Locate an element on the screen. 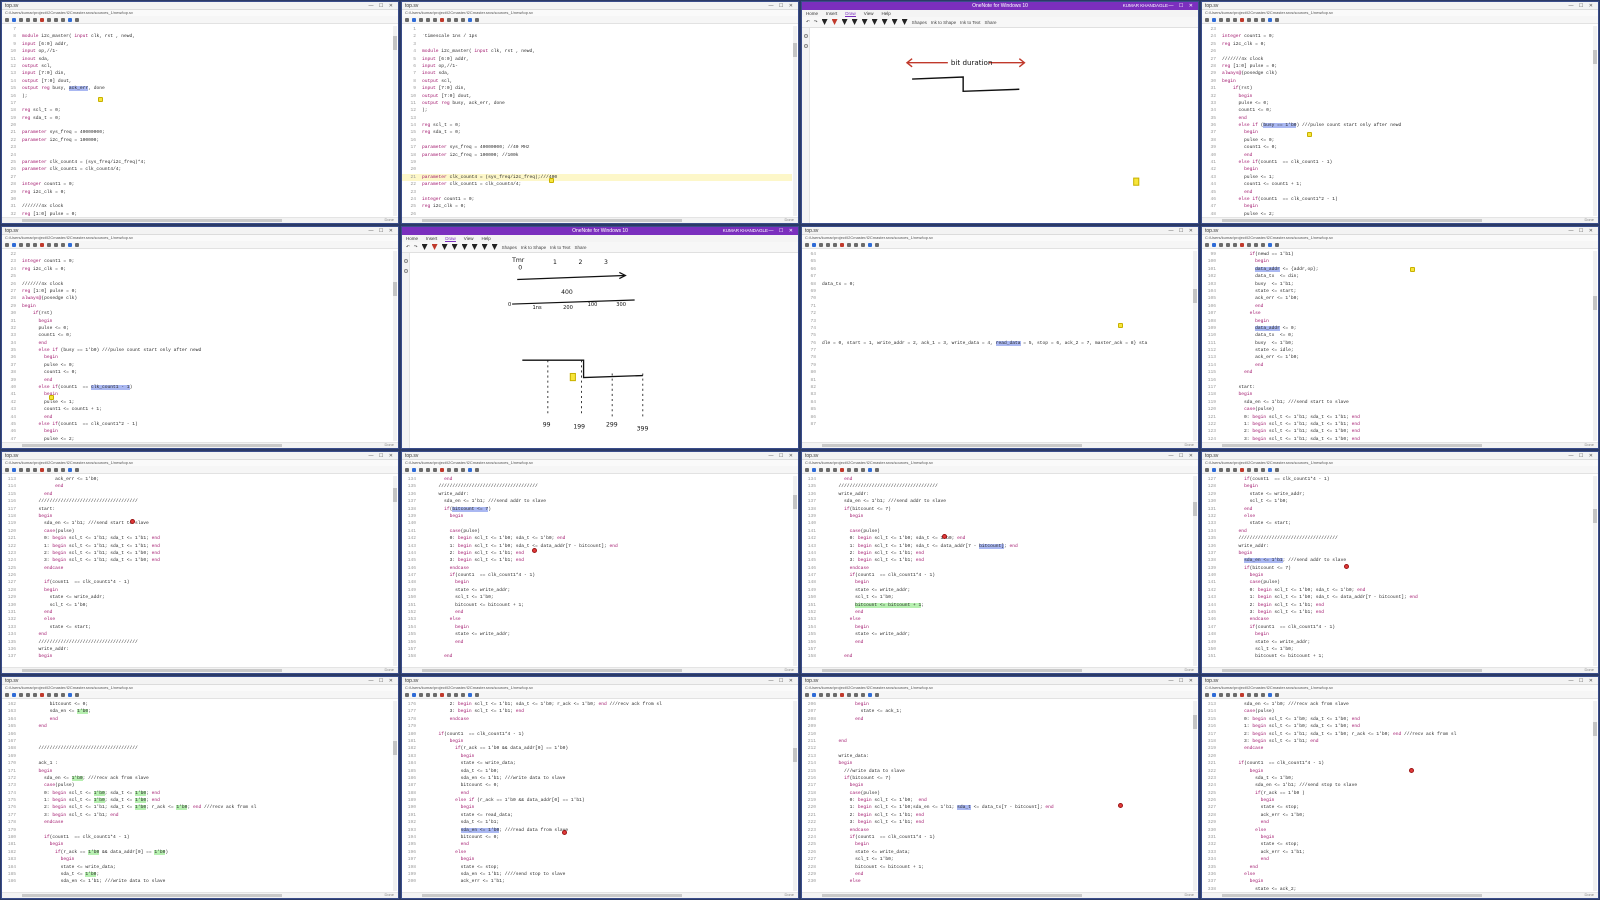  code-line: 191 state <= read_data; is located at coordinates (597, 815).